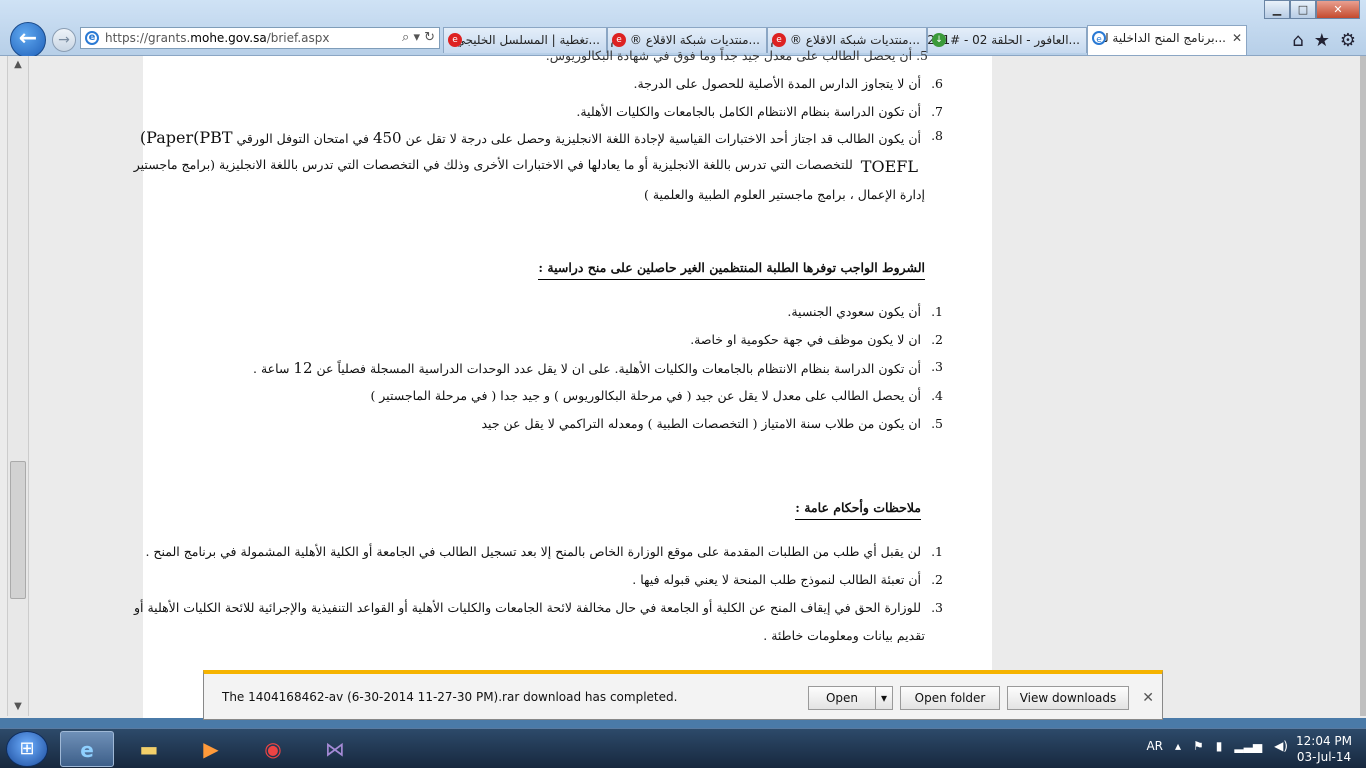 The width and height of the screenshot is (1366, 768). I want to click on download-icon: ↓, so click(939, 40).